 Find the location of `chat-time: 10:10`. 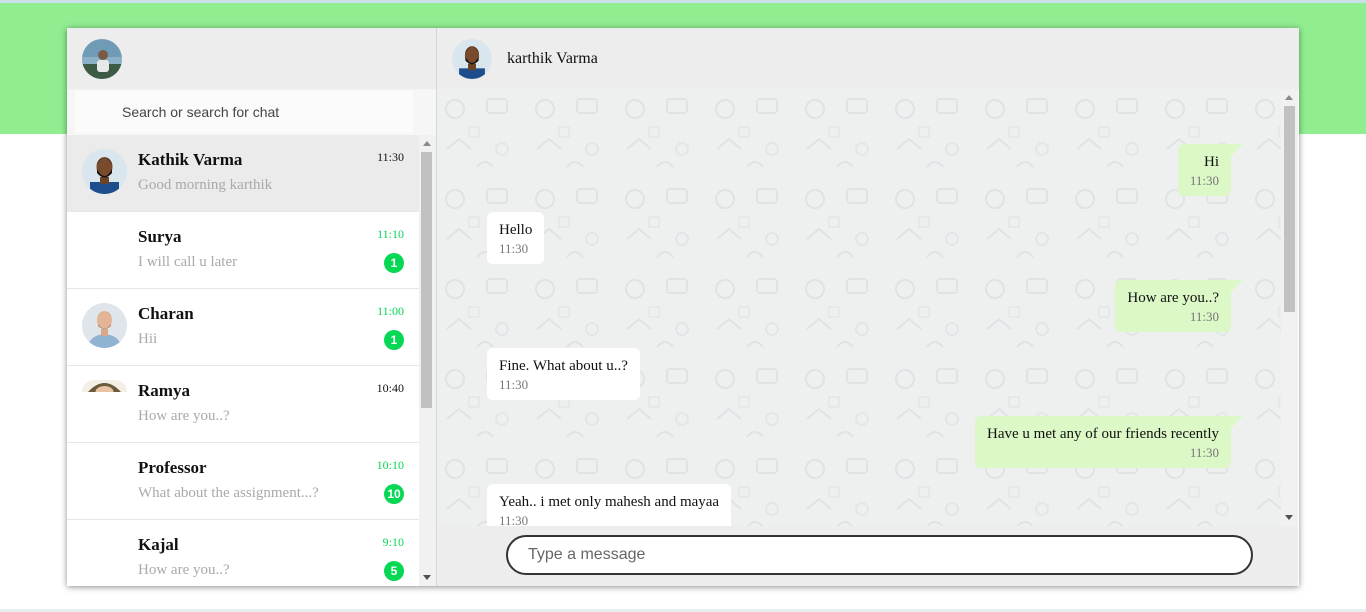

chat-time: 10:10 is located at coordinates (390, 465).